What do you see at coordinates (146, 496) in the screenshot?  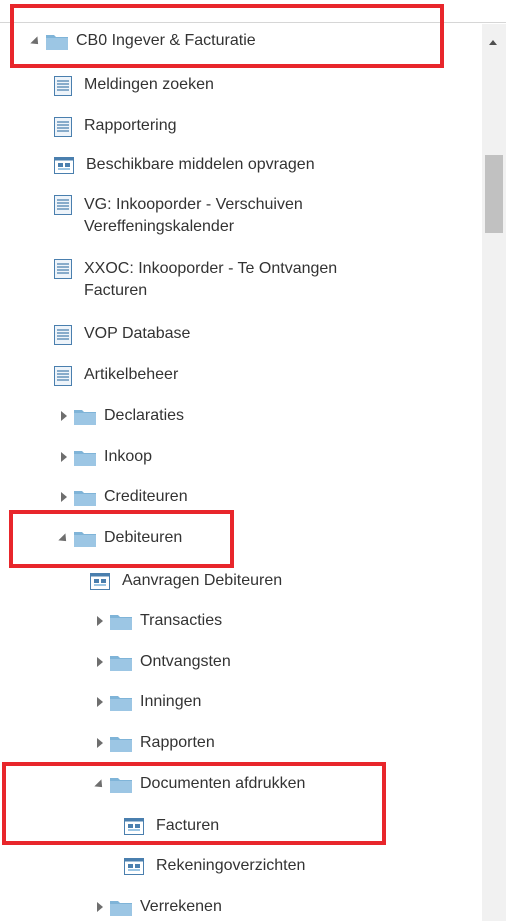 I see `tree-folder-label: Crediteuren` at bounding box center [146, 496].